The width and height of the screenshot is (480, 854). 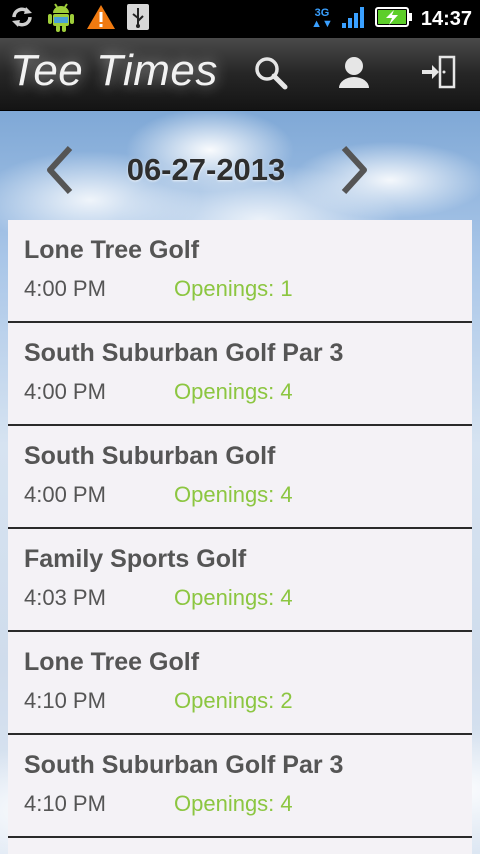 What do you see at coordinates (354, 19) in the screenshot?
I see `signal-icon` at bounding box center [354, 19].